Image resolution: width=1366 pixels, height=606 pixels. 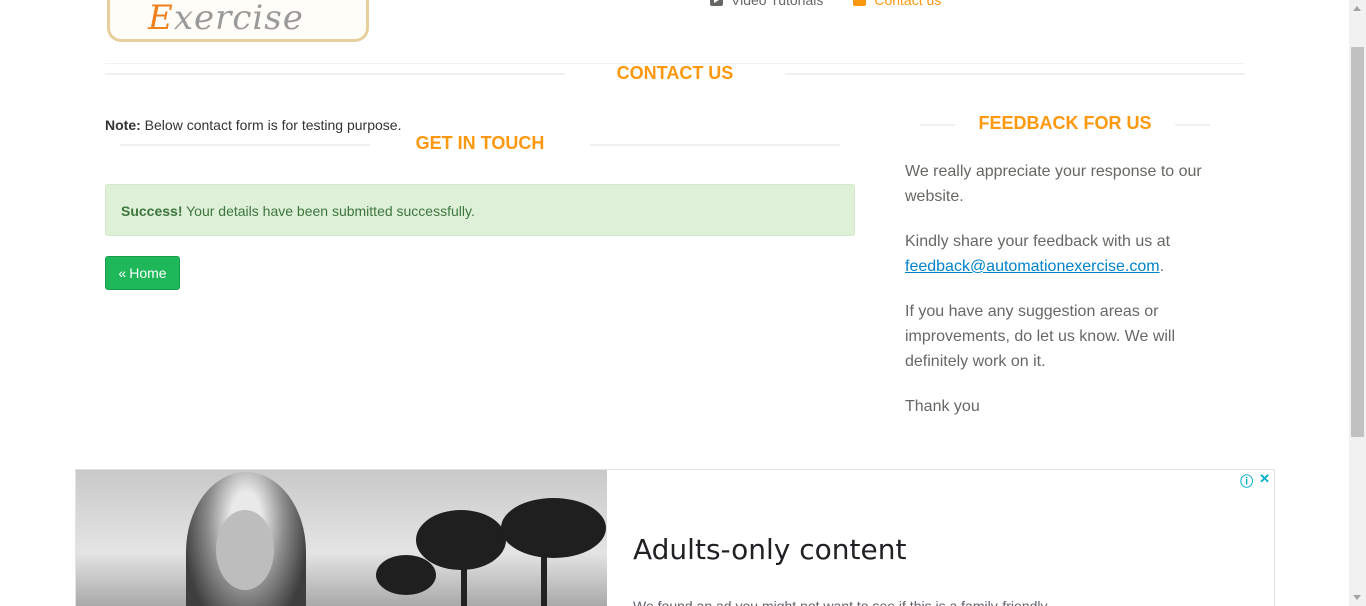 I want to click on feedback-rule-right, so click(x=1192, y=125).